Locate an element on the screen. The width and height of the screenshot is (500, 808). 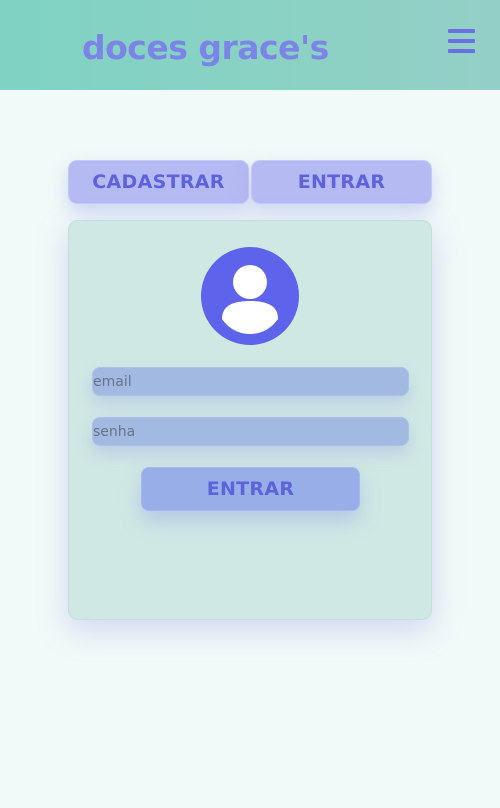
top-header: doces grace's is located at coordinates (250, 45).